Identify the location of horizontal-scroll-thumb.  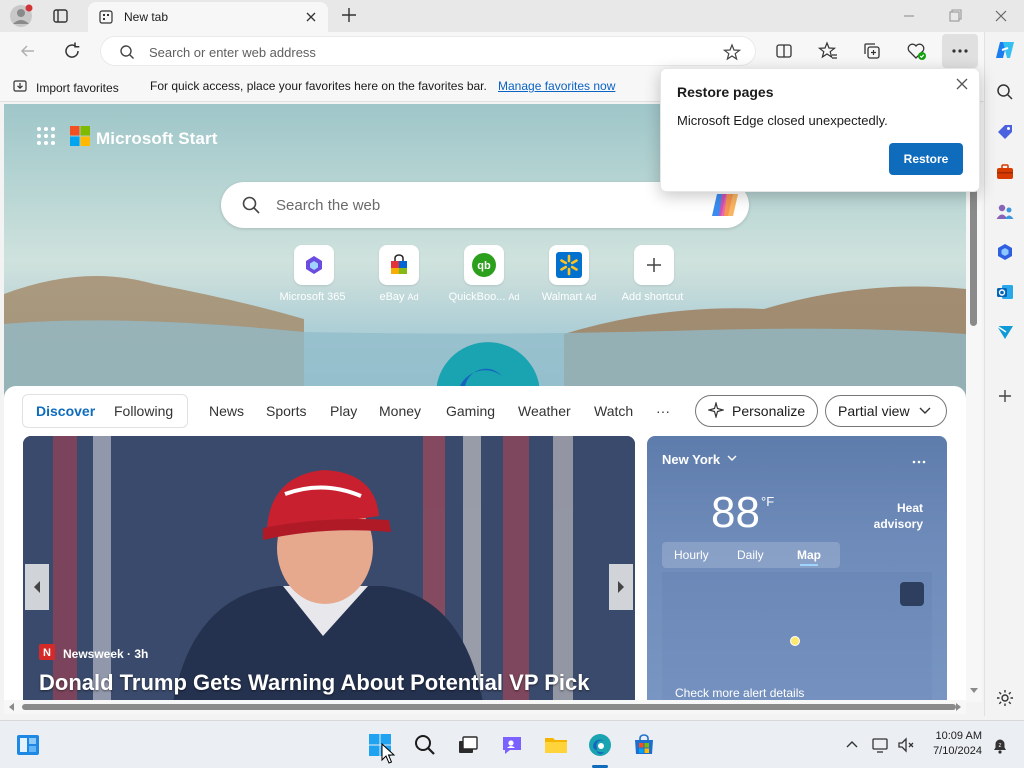
(489, 707).